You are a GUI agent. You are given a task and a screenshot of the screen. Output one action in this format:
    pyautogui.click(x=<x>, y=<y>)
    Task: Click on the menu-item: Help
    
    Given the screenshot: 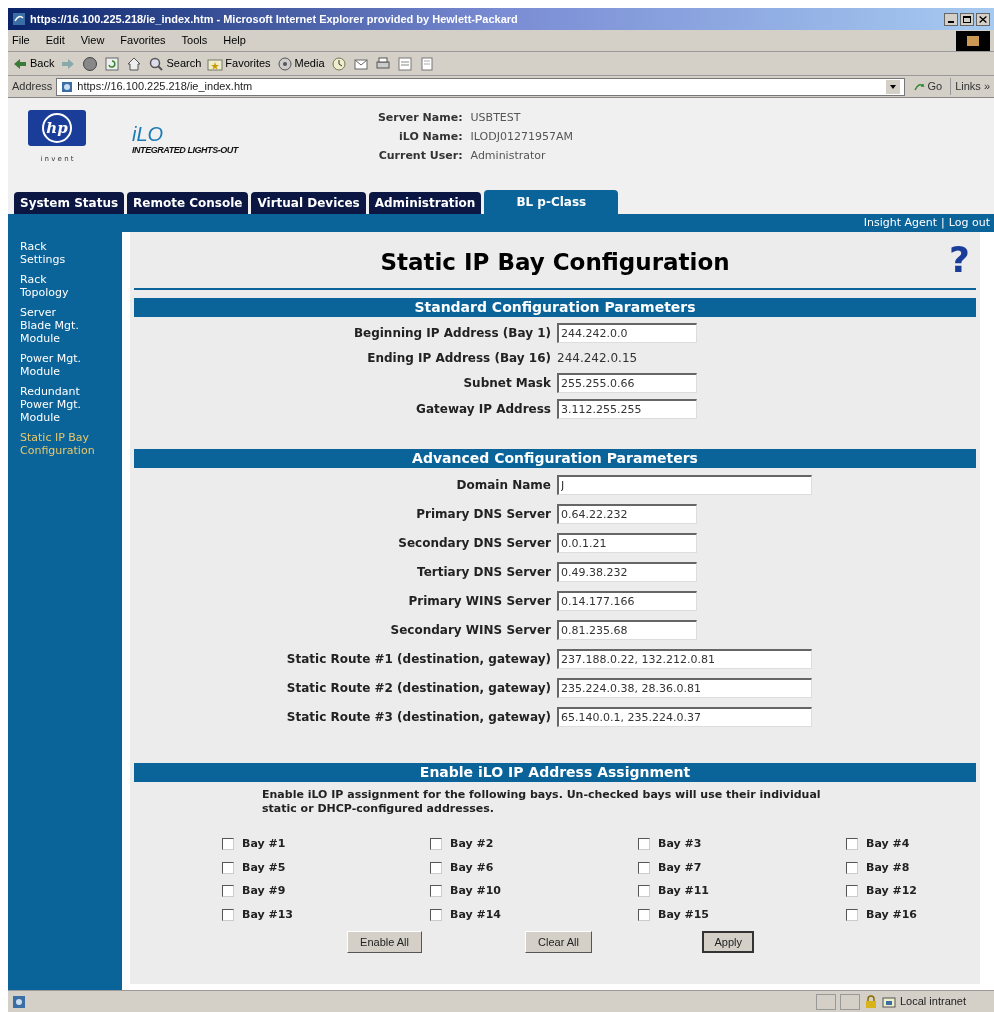 What is the action you would take?
    pyautogui.click(x=234, y=40)
    